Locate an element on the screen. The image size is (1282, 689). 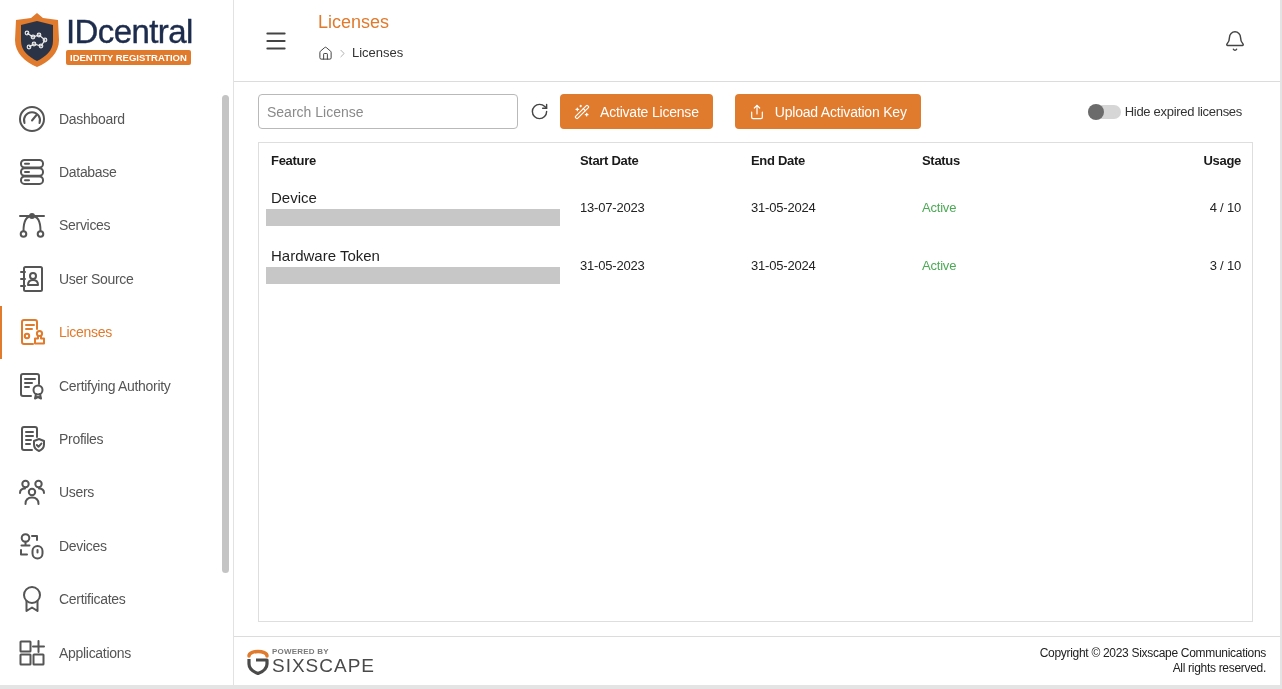
brand-wordmark: SIXSCAPE is located at coordinates (324, 665).